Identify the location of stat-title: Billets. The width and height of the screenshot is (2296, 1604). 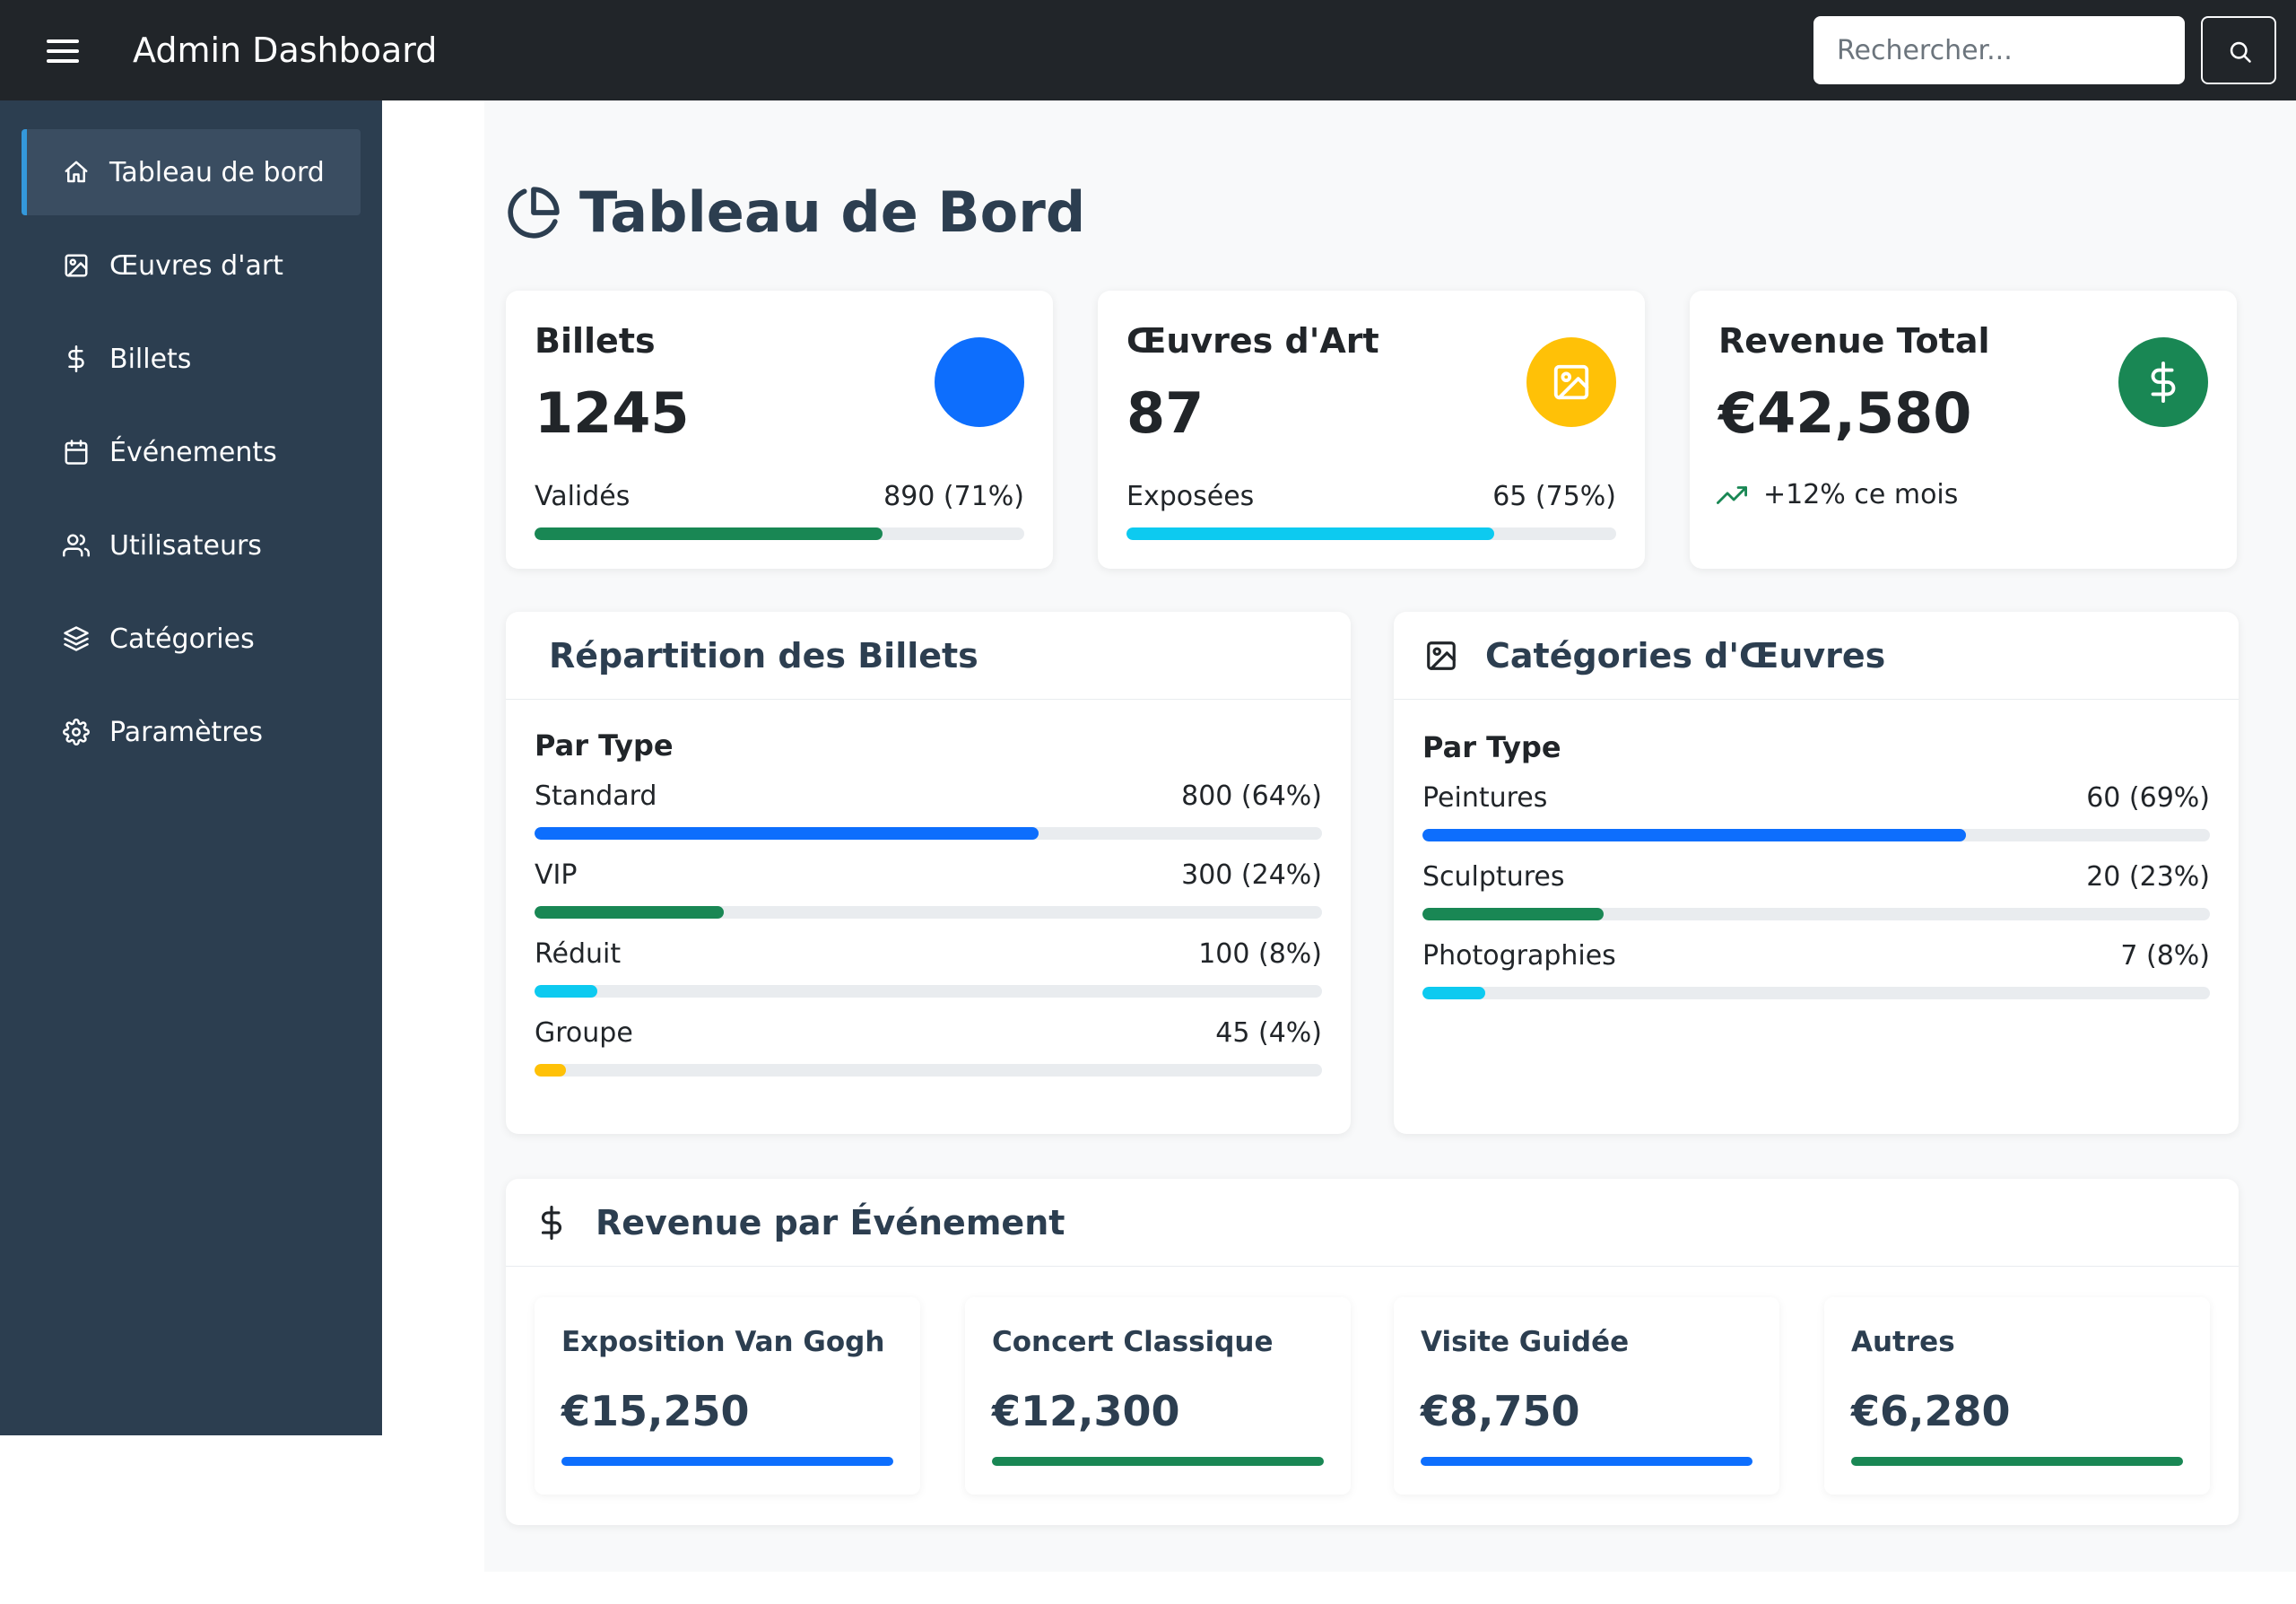
(595, 341).